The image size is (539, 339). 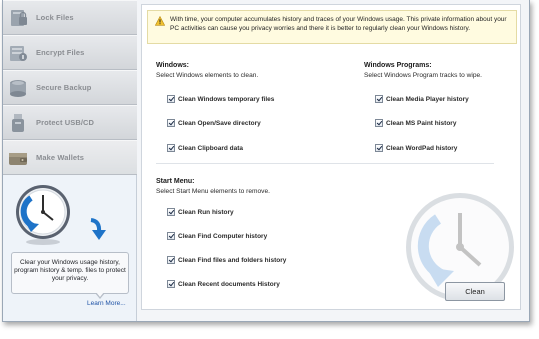 I want to click on make-wallets-icon, so click(x=18, y=158).